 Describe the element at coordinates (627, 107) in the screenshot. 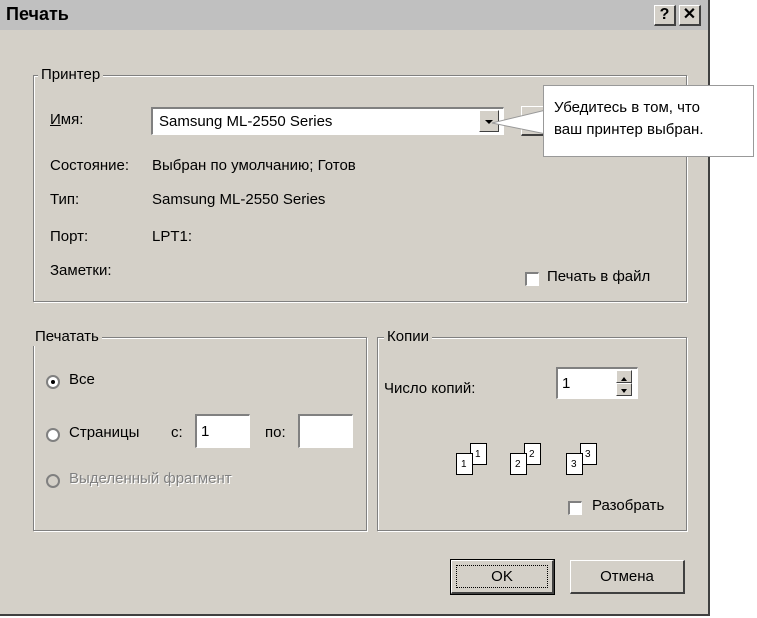

I see `callout-line-1: Убедитесь в том, что` at that location.